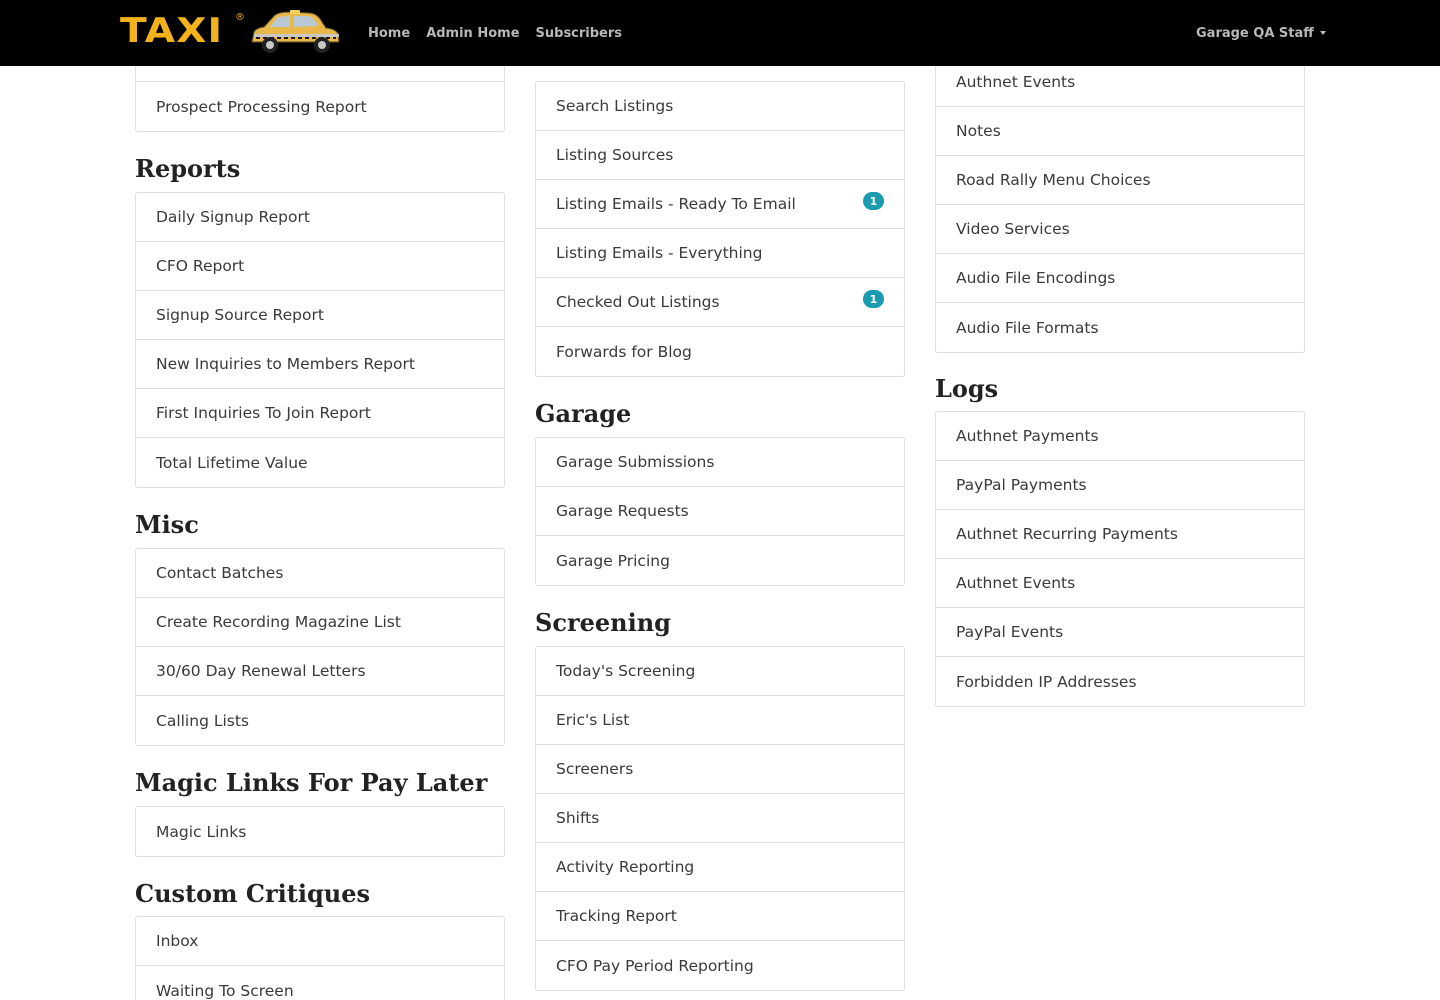 The width and height of the screenshot is (1440, 1000). What do you see at coordinates (1255, 33) in the screenshot?
I see `user-name: Garage QA Staff` at bounding box center [1255, 33].